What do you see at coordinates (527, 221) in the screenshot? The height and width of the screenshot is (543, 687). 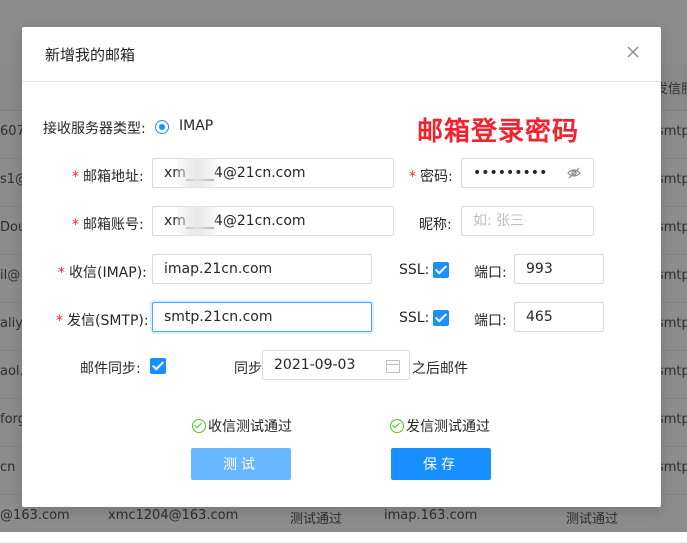 I see `nickname-field` at bounding box center [527, 221].